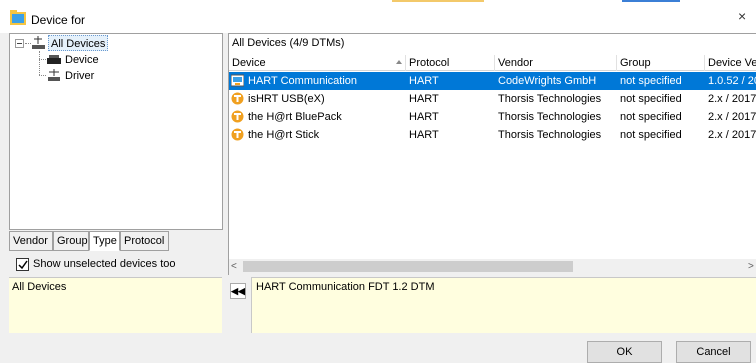 This screenshot has height=363, width=756. What do you see at coordinates (378, 16) in the screenshot?
I see `title-bar: Device for ×` at bounding box center [378, 16].